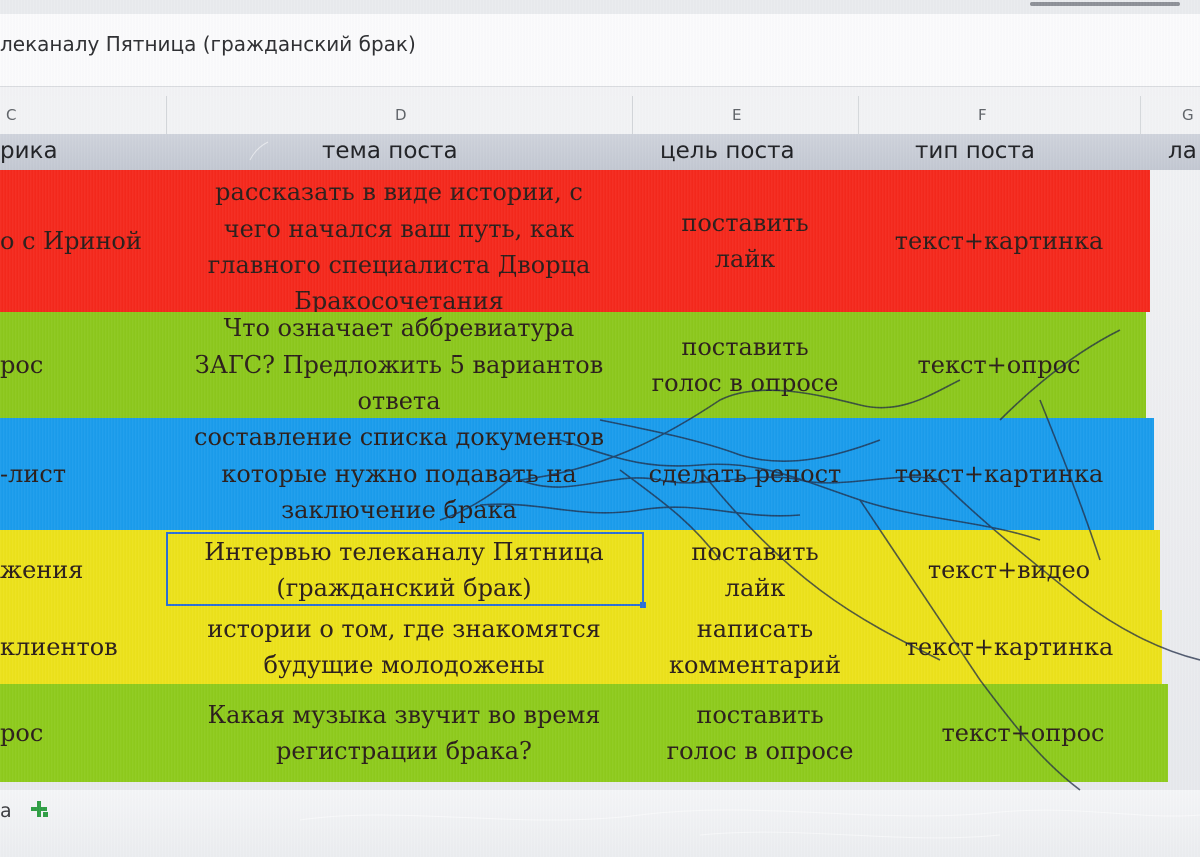 The width and height of the screenshot is (1200, 857). What do you see at coordinates (745, 474) in the screenshot?
I see `cell-goal: сделать репост` at bounding box center [745, 474].